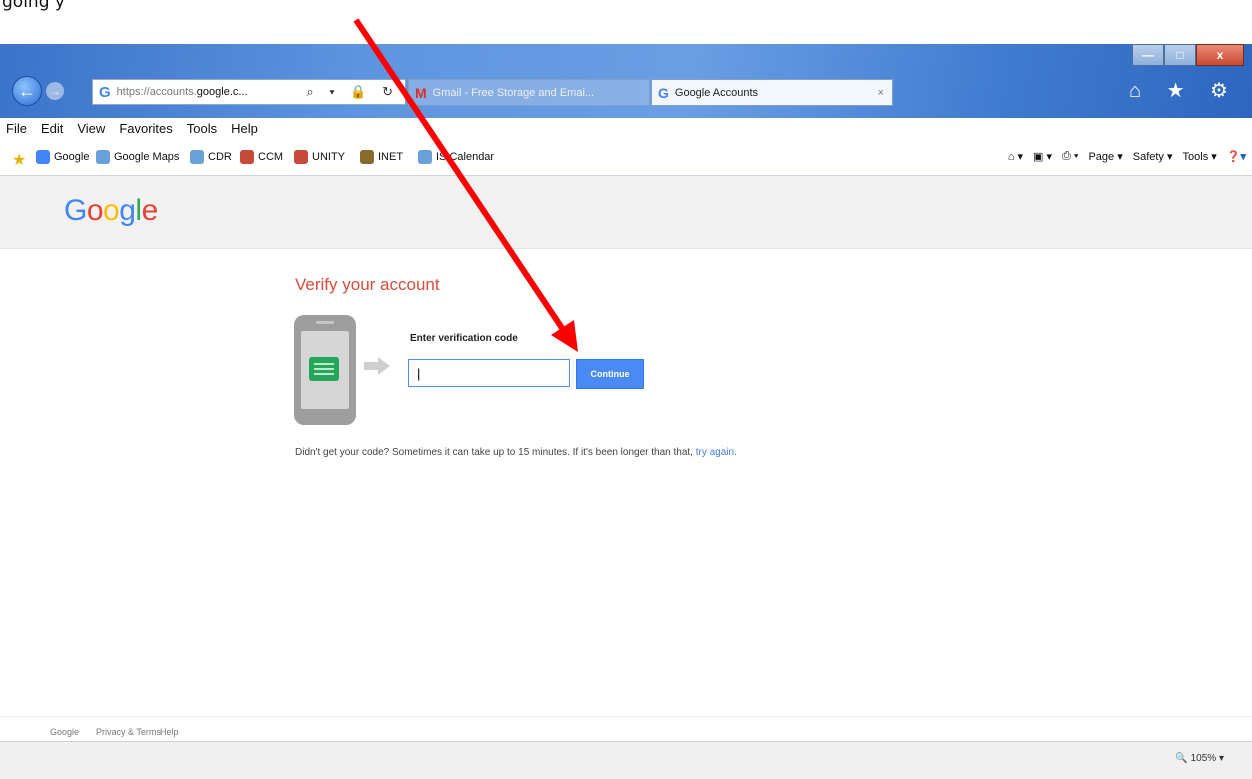  Describe the element at coordinates (352, 92) in the screenshot. I see `address-tools-icons: ⌕ ▾ 🔒 ↻` at that location.